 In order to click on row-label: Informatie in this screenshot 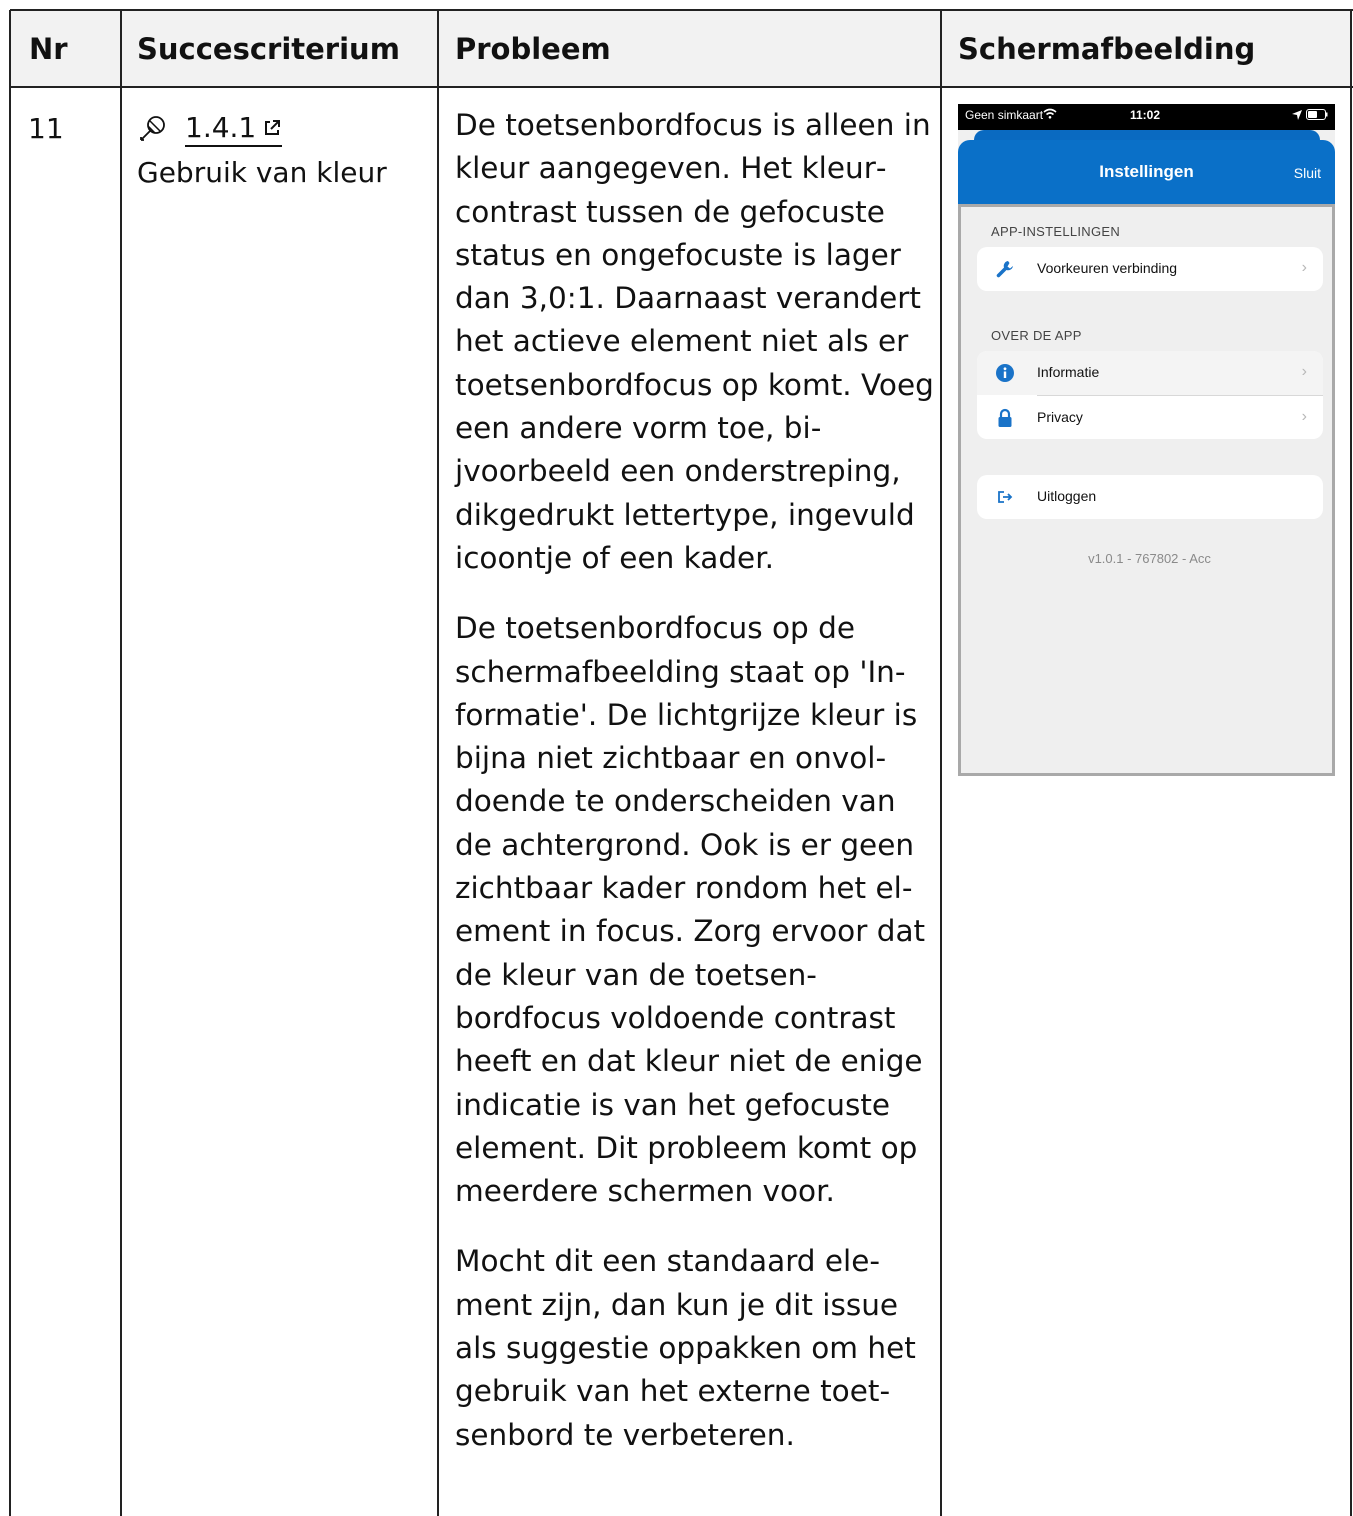, I will do `click(1068, 372)`.